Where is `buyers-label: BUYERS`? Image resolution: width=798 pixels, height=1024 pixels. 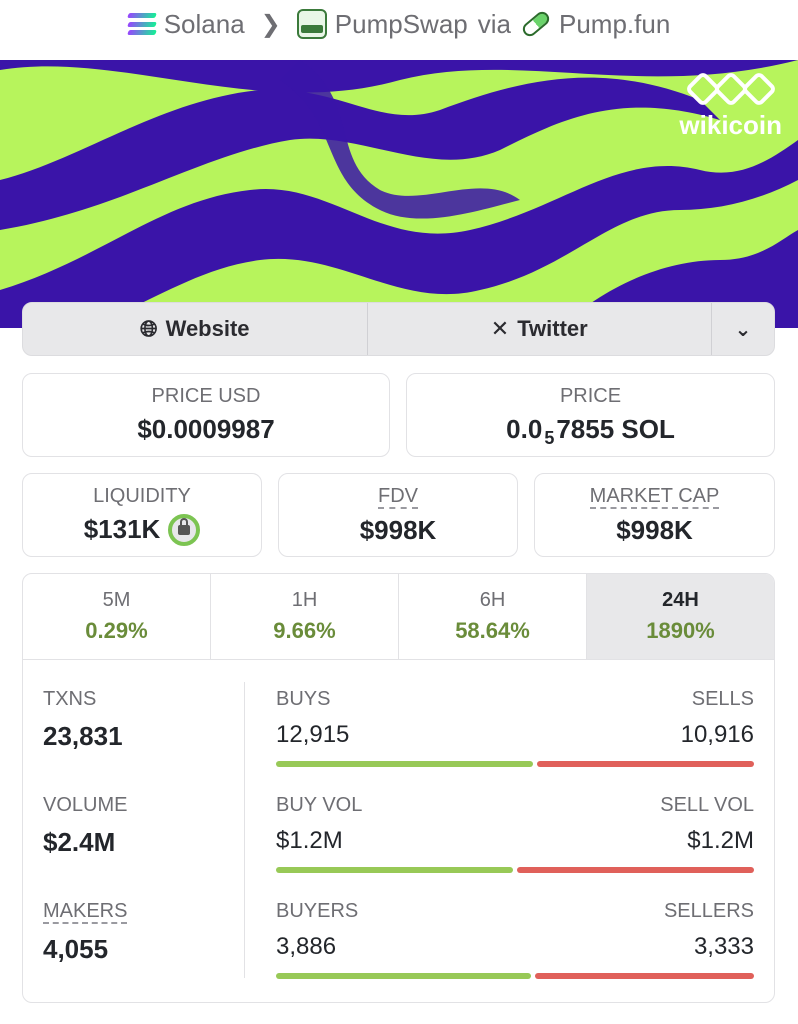
buyers-label: BUYERS is located at coordinates (317, 911).